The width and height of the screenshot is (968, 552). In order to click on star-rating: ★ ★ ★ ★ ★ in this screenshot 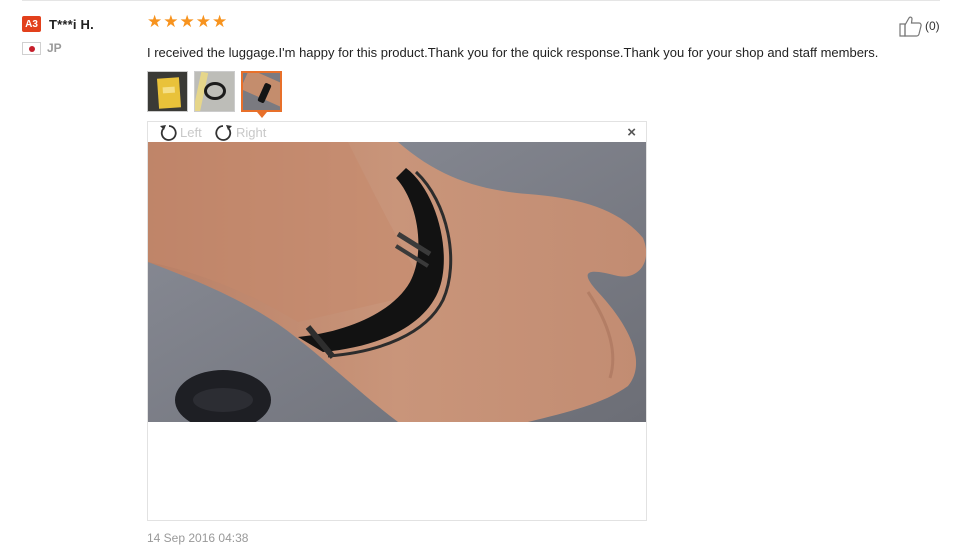, I will do `click(187, 22)`.